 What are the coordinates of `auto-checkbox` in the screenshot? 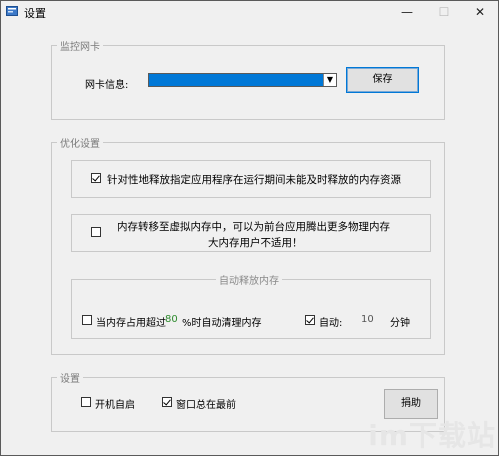 It's located at (310, 320).